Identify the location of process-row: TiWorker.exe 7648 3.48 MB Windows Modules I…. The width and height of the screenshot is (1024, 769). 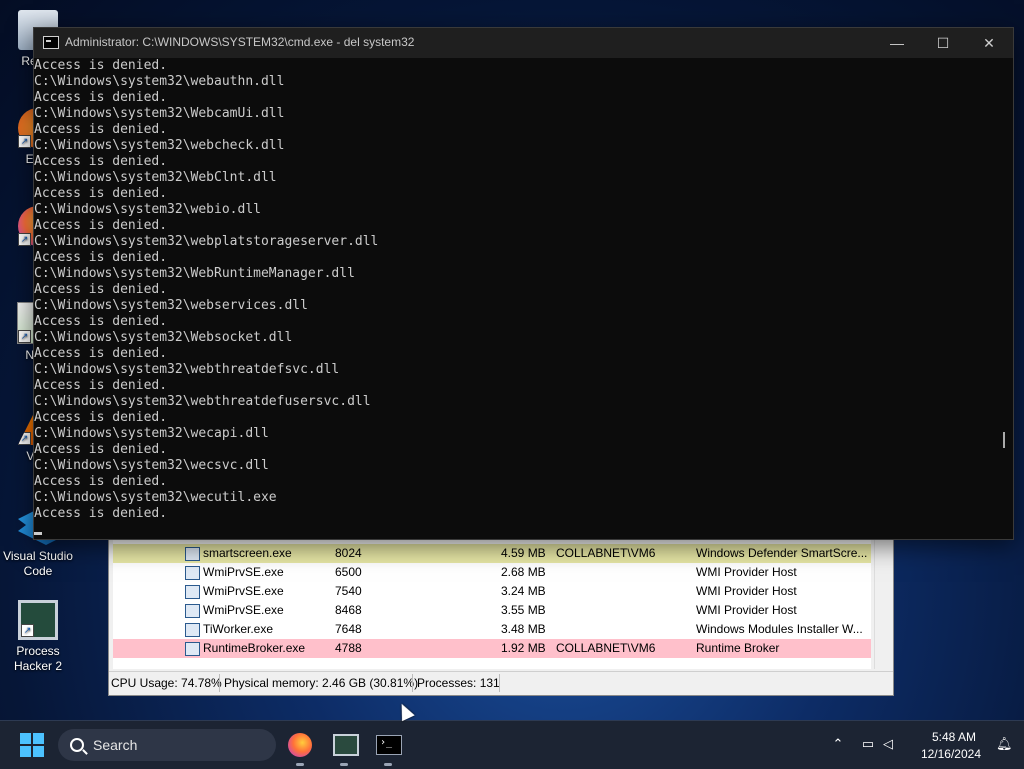
(492, 629).